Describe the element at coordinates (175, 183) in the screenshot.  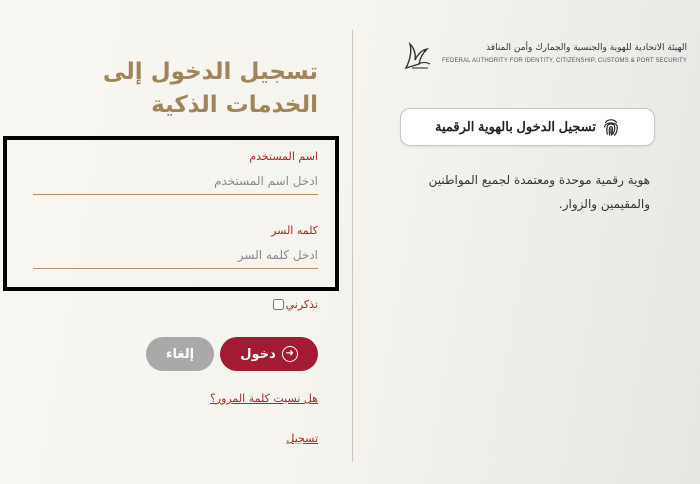
I see `username-input` at that location.